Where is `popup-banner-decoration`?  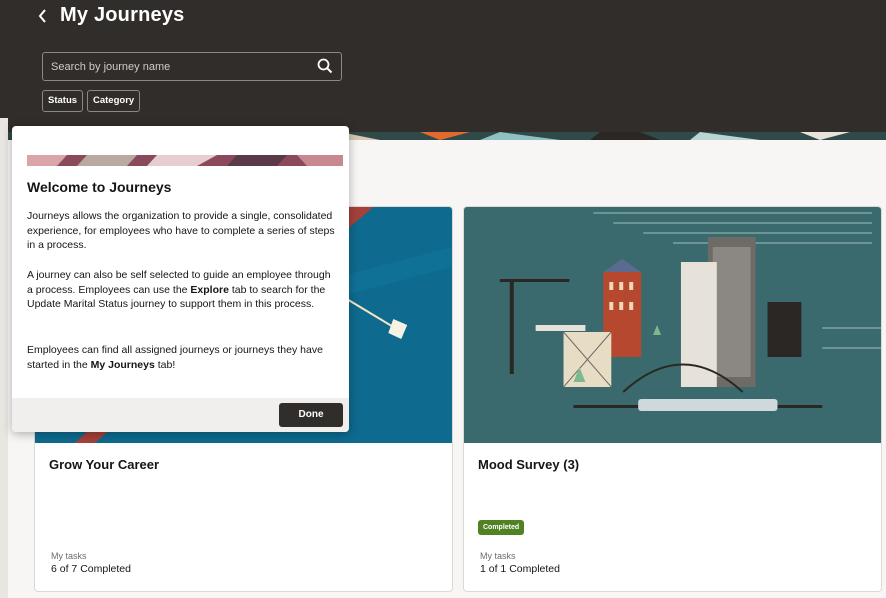
popup-banner-decoration is located at coordinates (185, 160).